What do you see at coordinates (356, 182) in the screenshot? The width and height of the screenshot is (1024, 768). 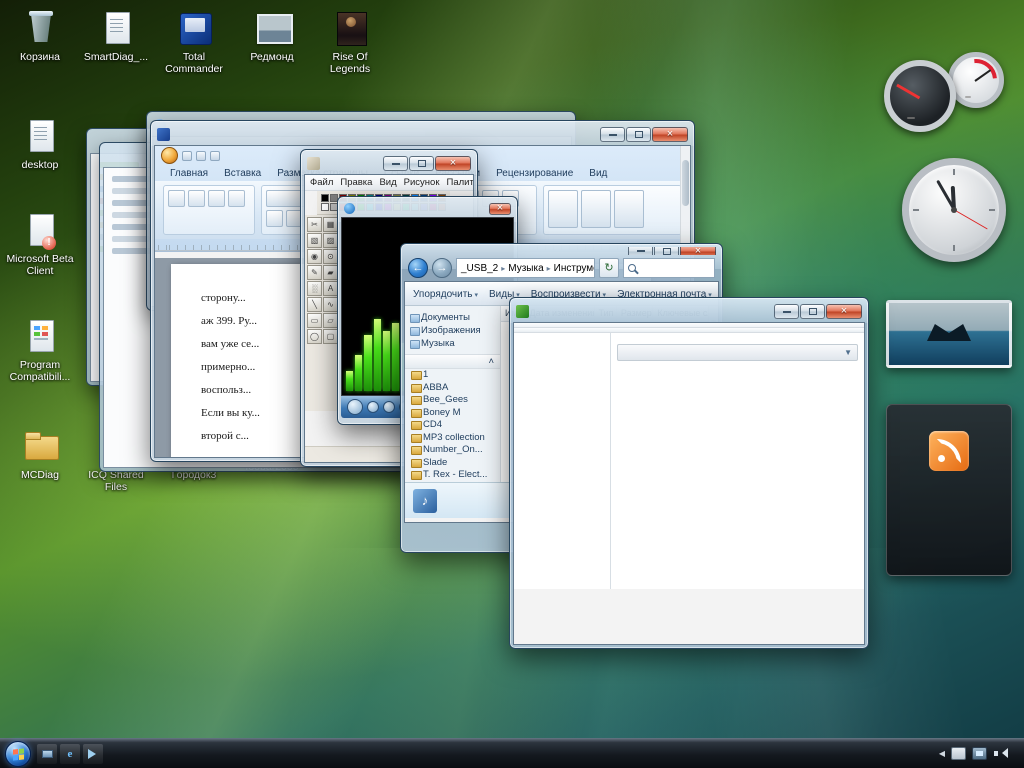 I see `menu-item: Правка` at bounding box center [356, 182].